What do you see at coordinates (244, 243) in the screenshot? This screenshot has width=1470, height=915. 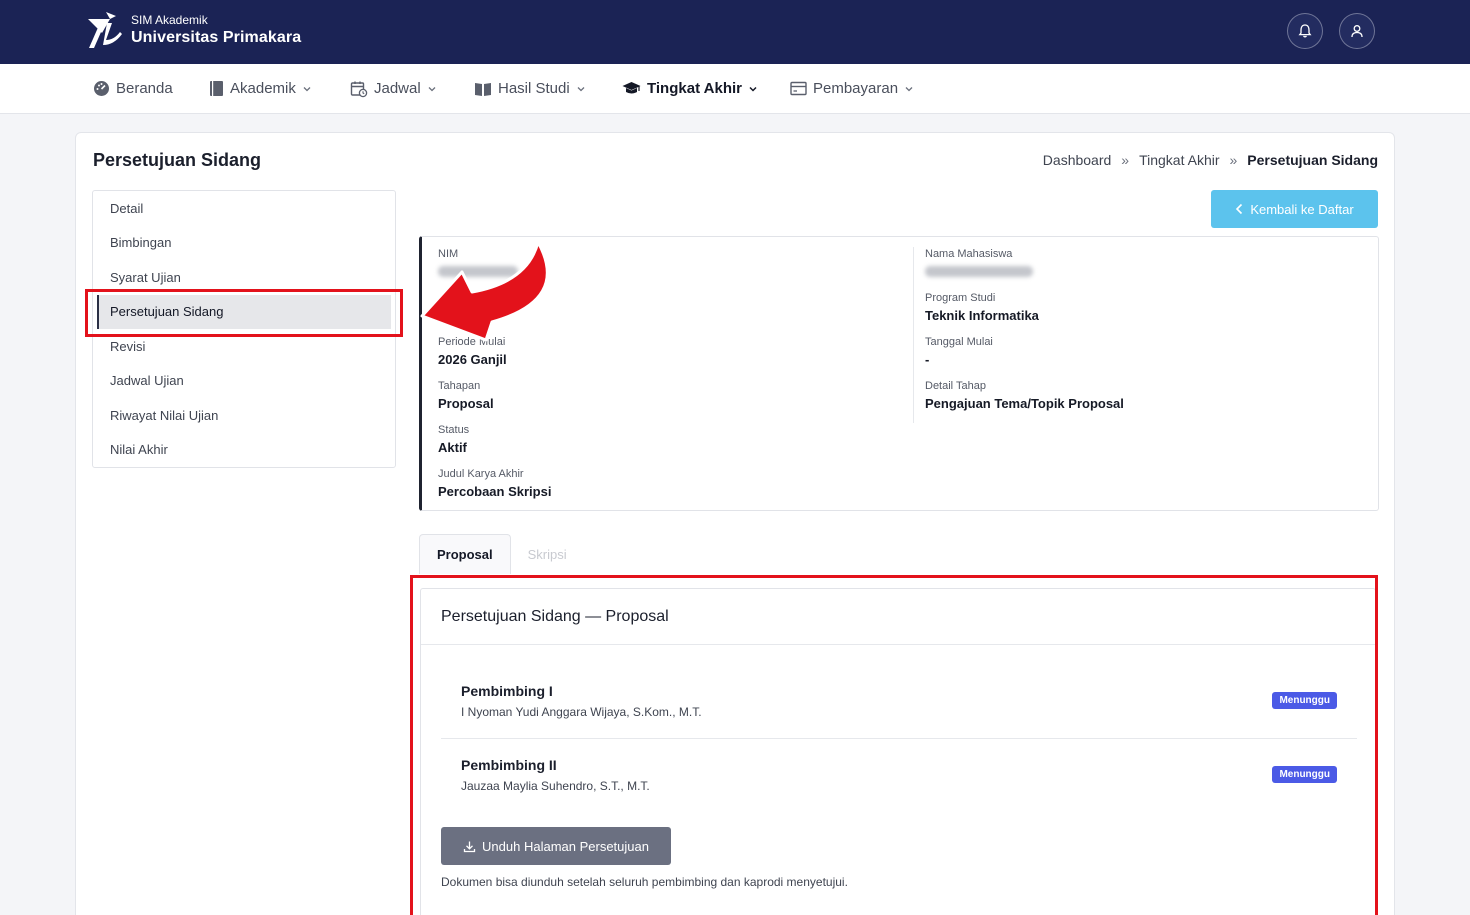 I see `side-item-bimbingan: Bimbingan` at bounding box center [244, 243].